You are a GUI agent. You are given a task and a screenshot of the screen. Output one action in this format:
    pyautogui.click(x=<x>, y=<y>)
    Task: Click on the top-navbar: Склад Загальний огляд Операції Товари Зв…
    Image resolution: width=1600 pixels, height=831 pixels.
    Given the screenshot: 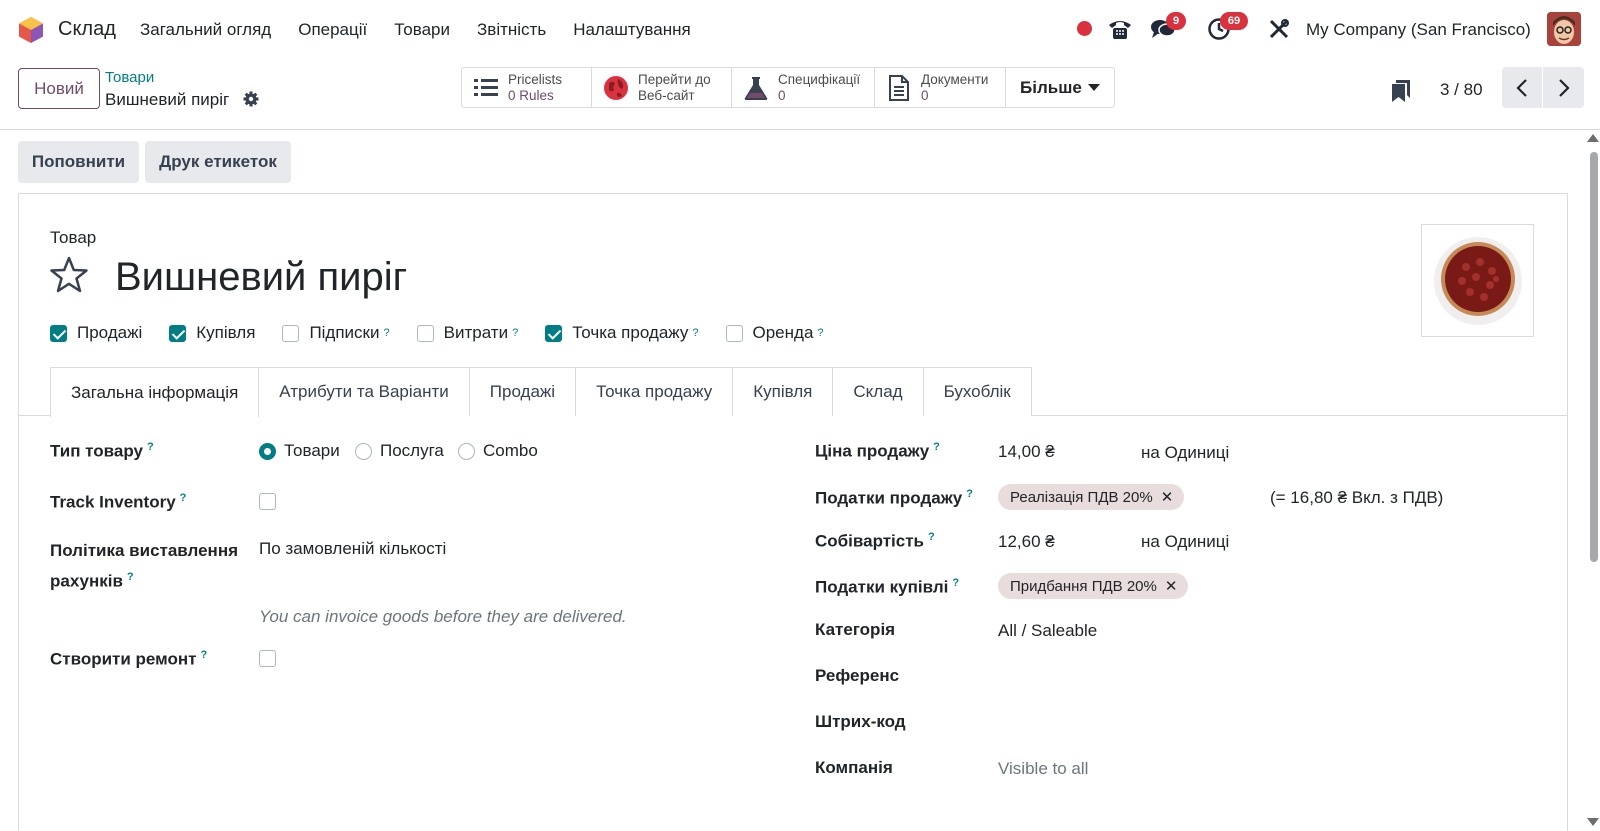 What is the action you would take?
    pyautogui.click(x=800, y=29)
    